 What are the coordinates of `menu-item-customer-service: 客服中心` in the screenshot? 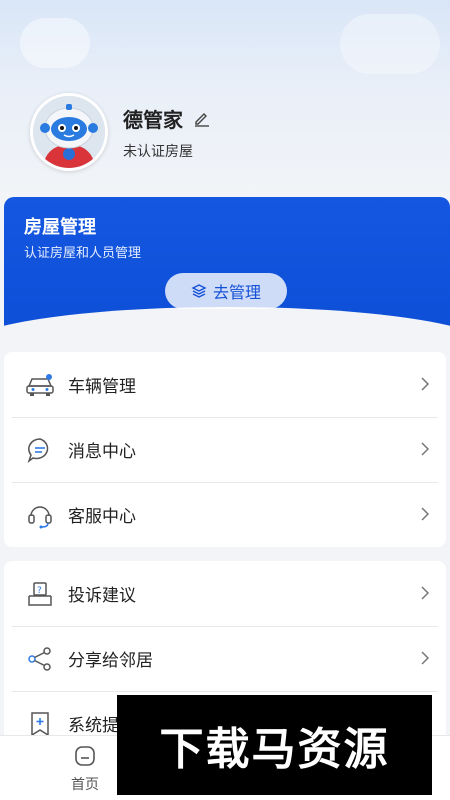 It's located at (225, 514).